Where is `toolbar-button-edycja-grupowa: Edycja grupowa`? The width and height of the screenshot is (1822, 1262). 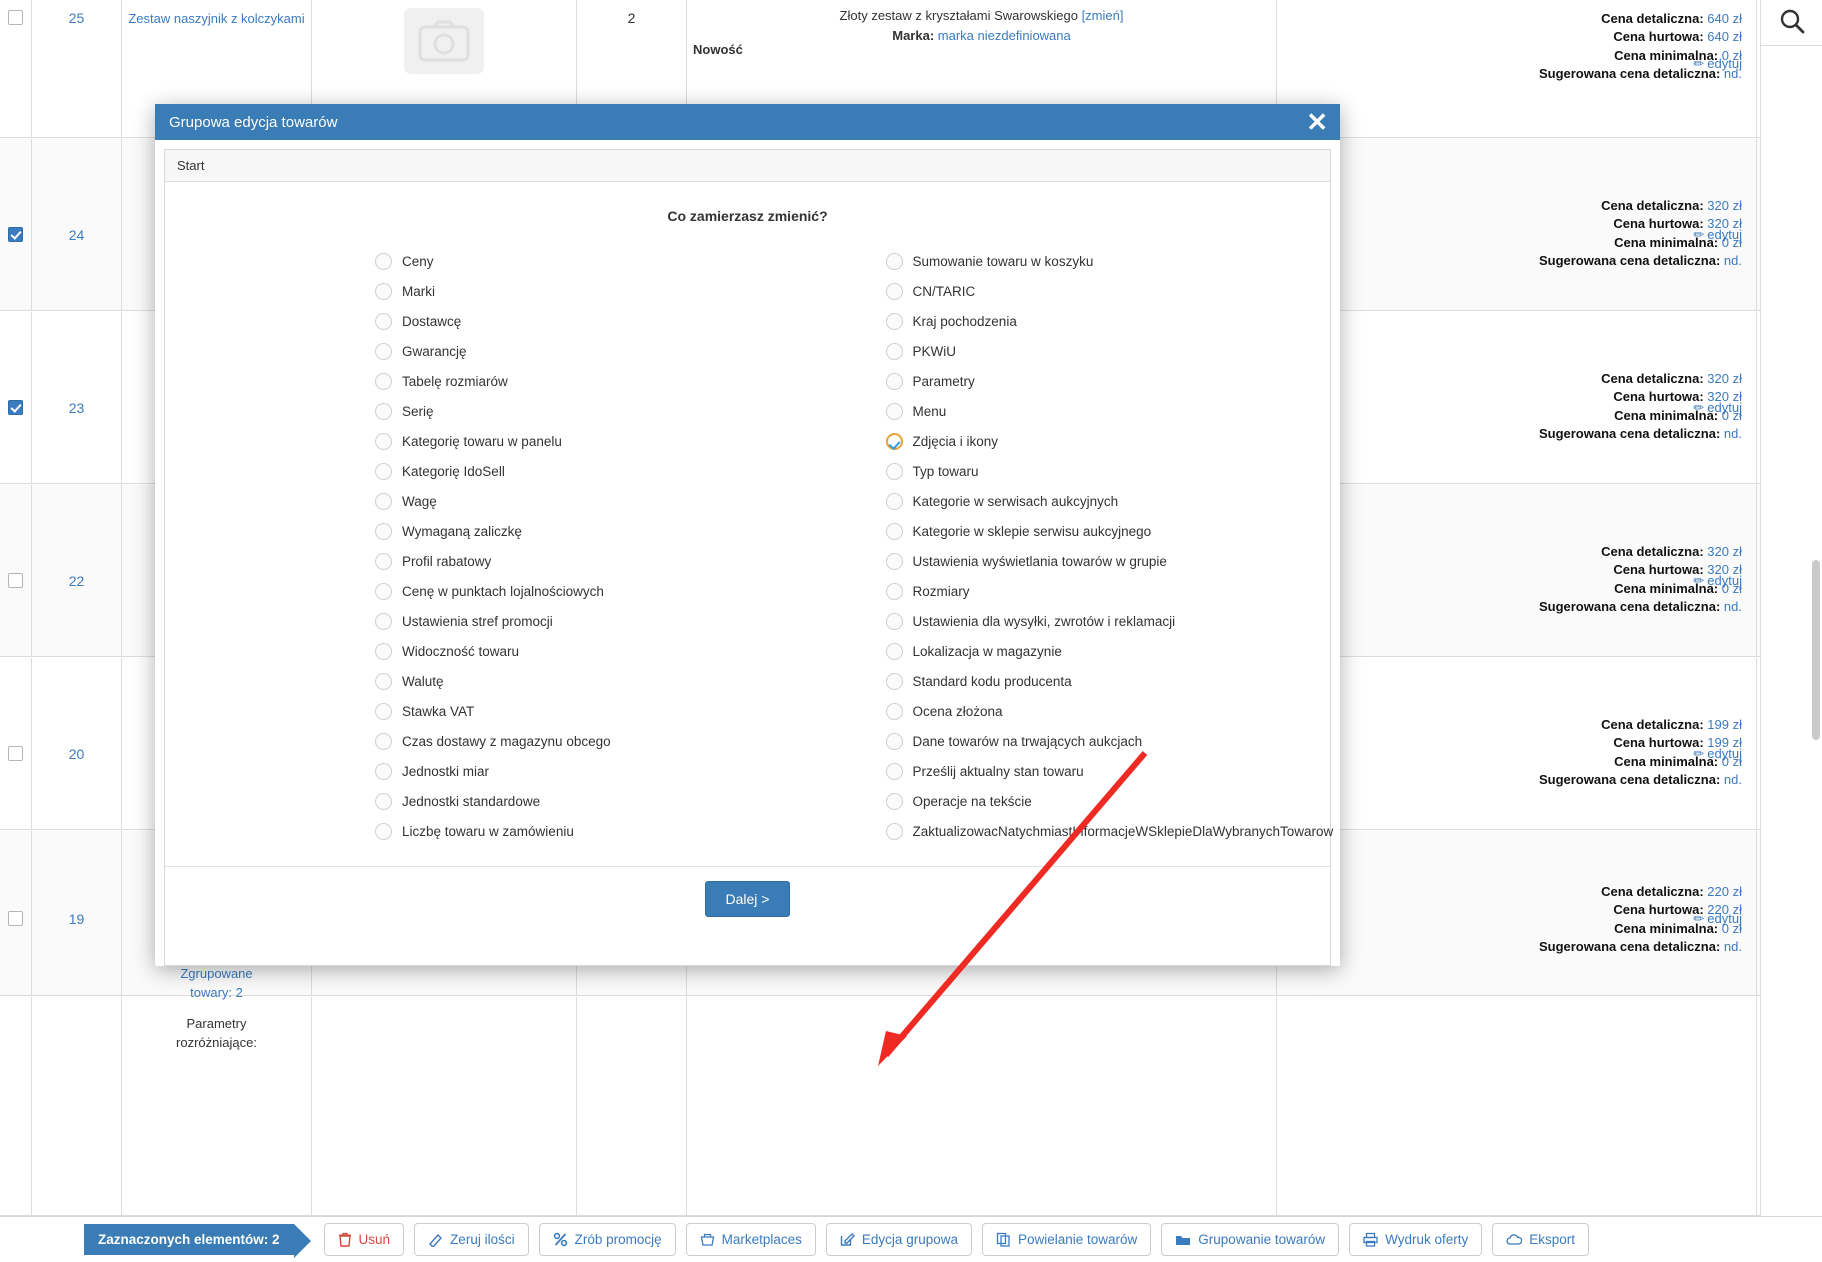 toolbar-button-edycja-grupowa: Edycja grupowa is located at coordinates (898, 1239).